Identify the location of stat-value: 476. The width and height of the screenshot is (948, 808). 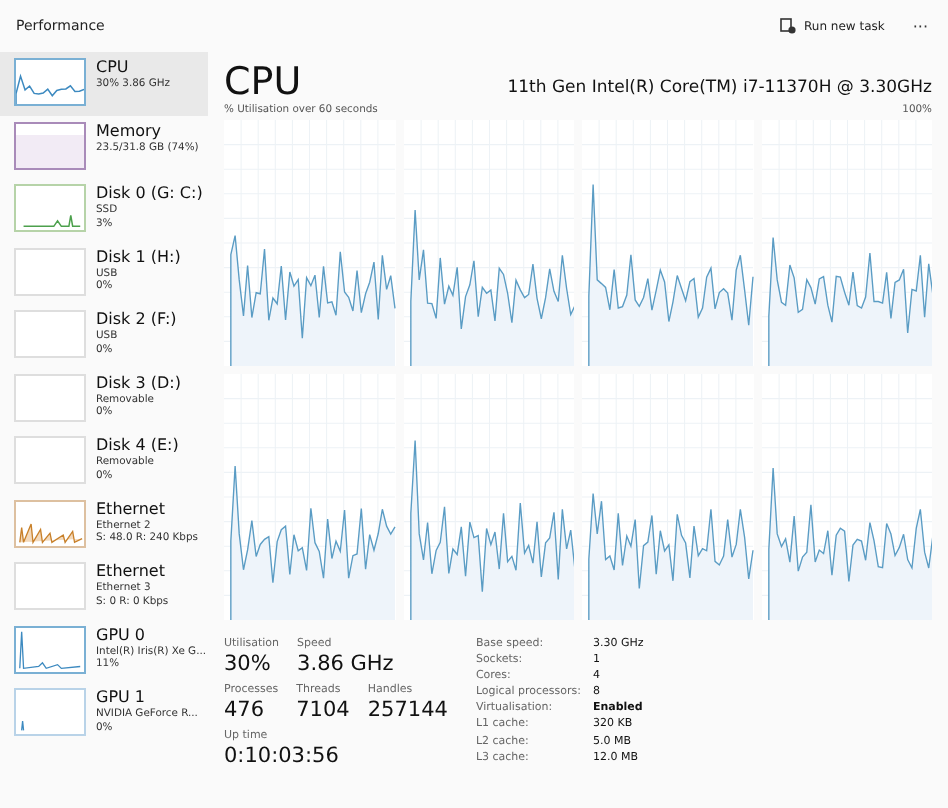
(245, 711).